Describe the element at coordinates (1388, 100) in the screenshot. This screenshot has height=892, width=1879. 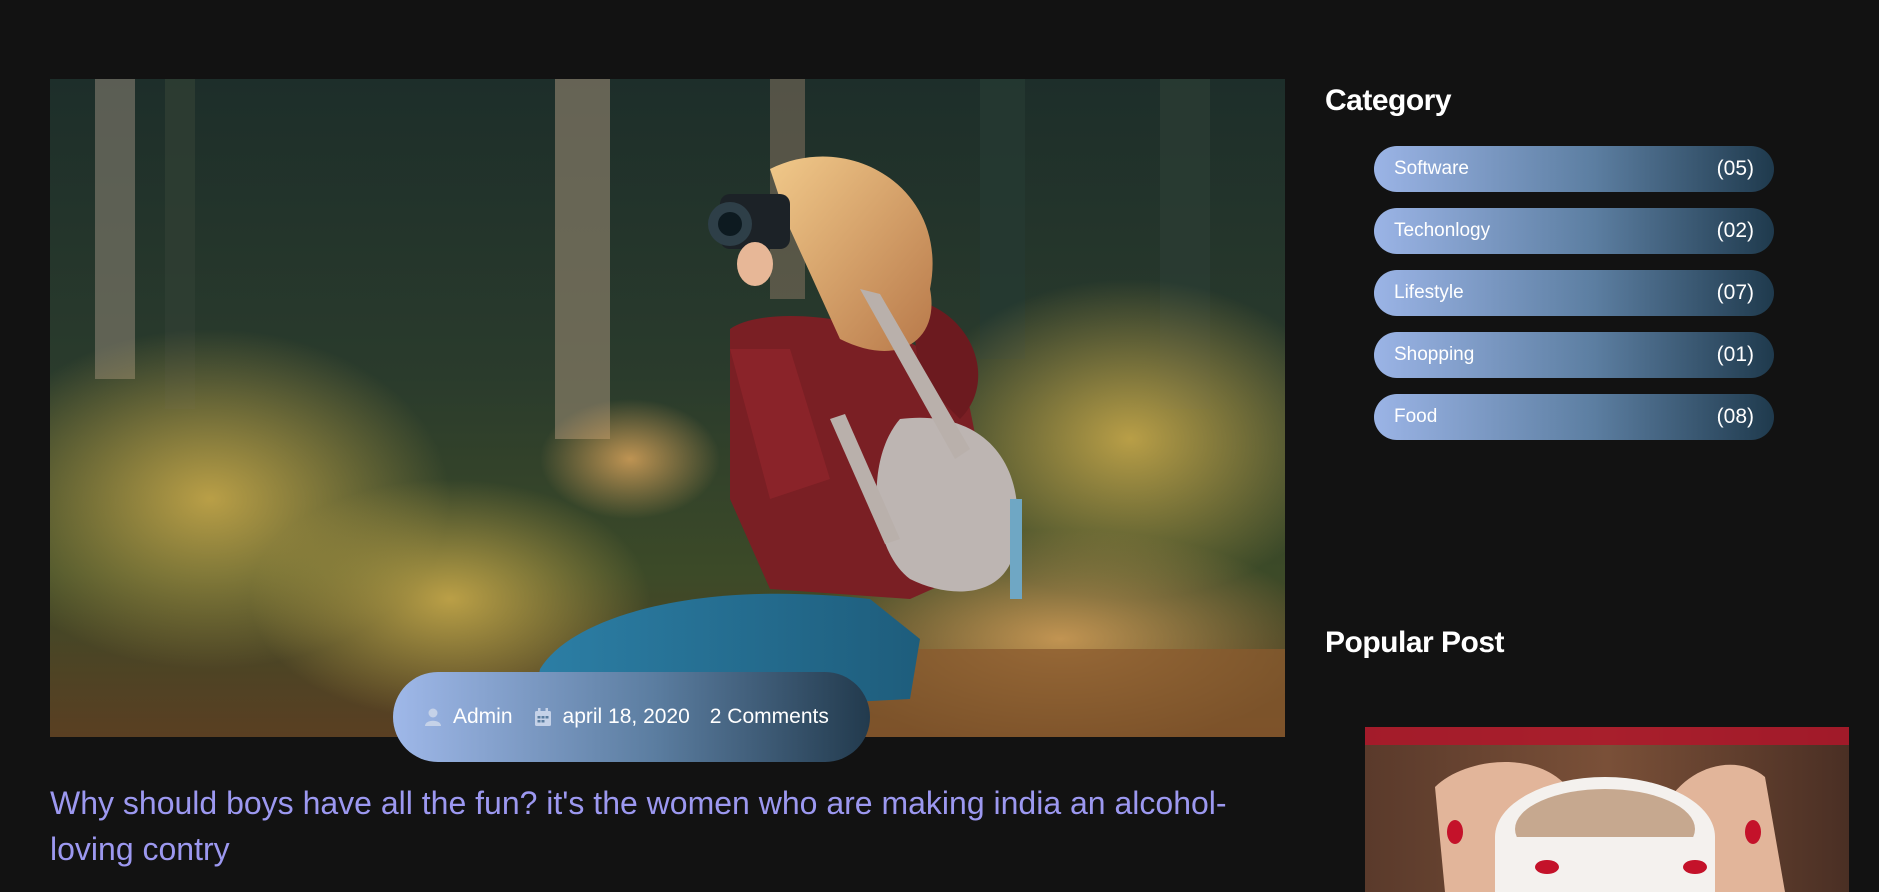
I see `category-widget-title: Category` at that location.